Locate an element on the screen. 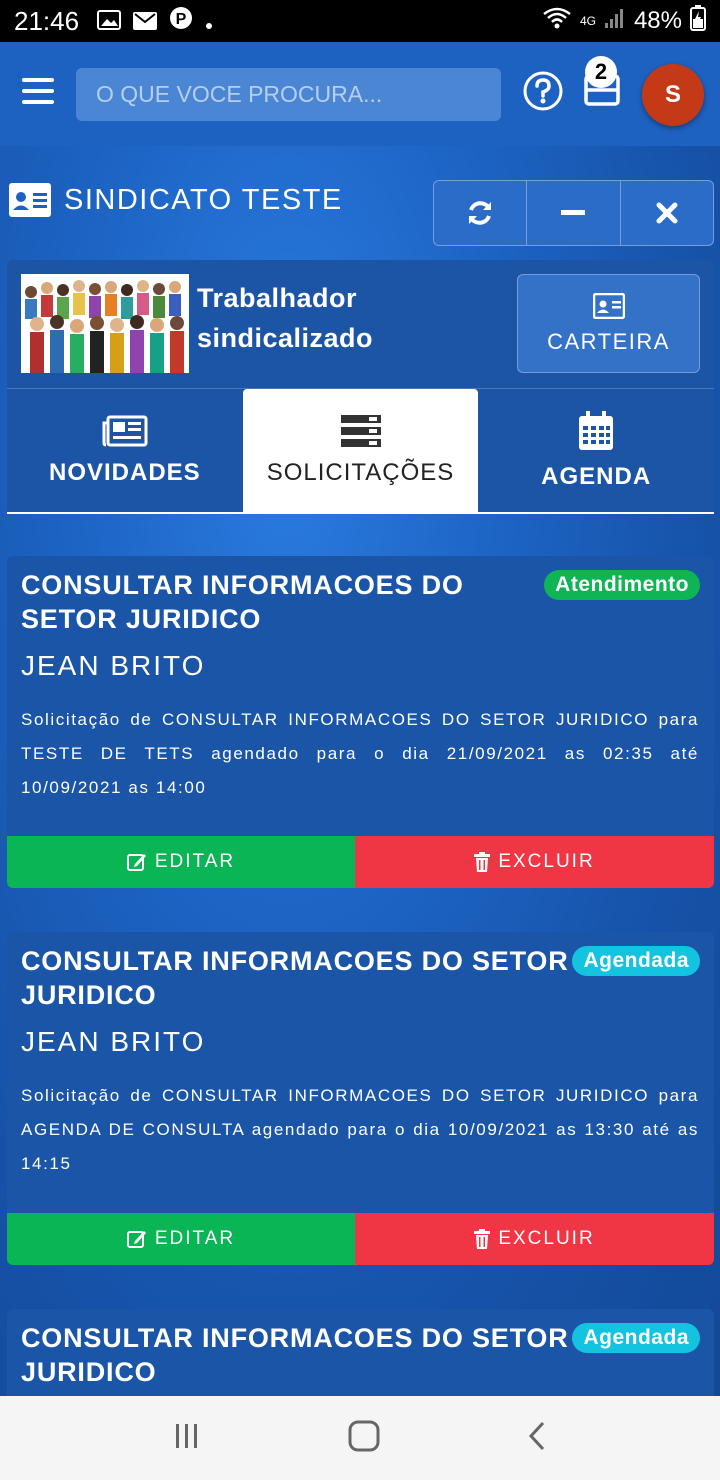  refresh-button is located at coordinates (481, 213).